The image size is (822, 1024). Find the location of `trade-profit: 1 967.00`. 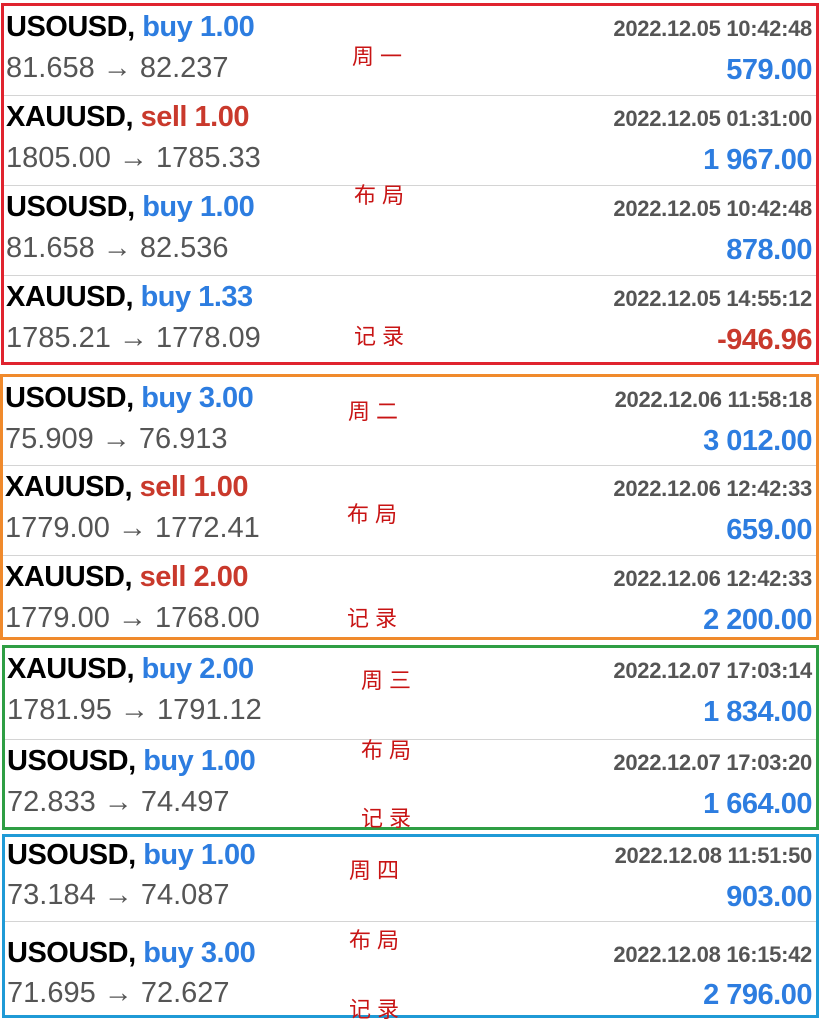

trade-profit: 1 967.00 is located at coordinates (757, 160).